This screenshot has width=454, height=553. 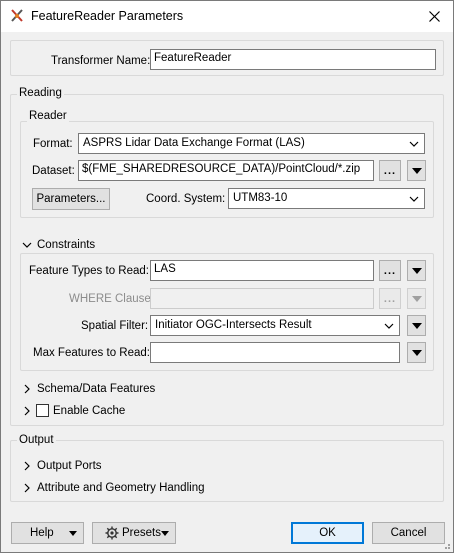 What do you see at coordinates (42, 410) in the screenshot?
I see `enable-cache-checkbox` at bounding box center [42, 410].